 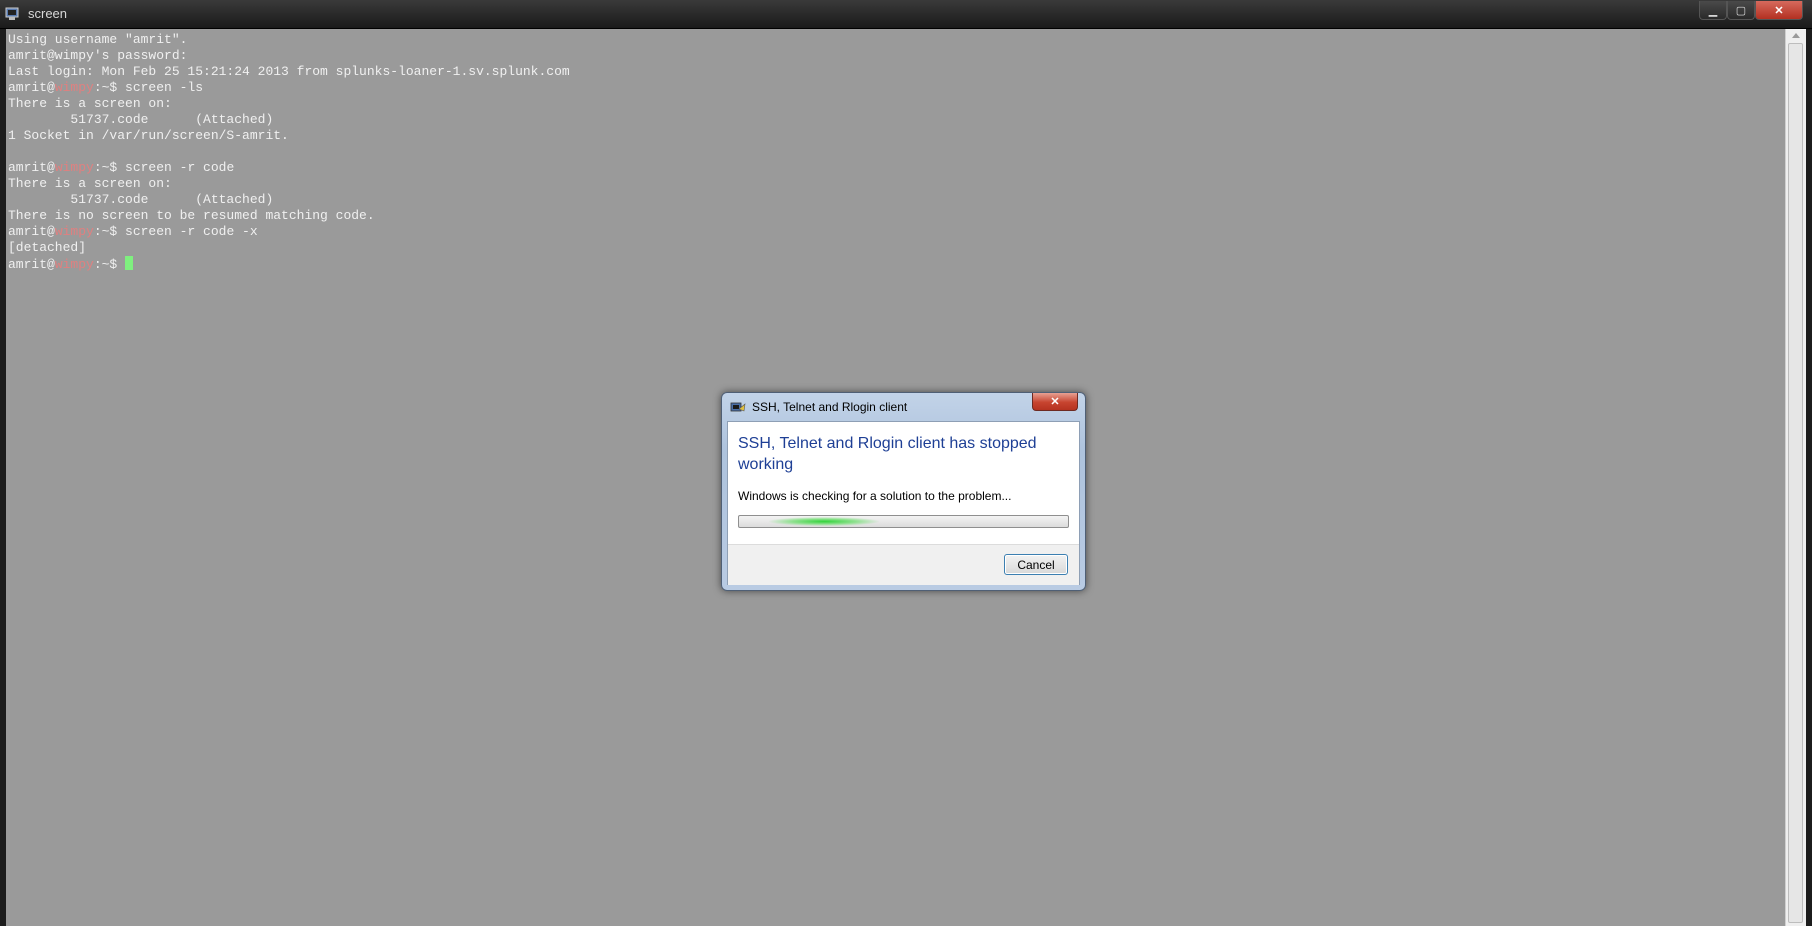 I want to click on close-button: ✕, so click(x=1779, y=10).